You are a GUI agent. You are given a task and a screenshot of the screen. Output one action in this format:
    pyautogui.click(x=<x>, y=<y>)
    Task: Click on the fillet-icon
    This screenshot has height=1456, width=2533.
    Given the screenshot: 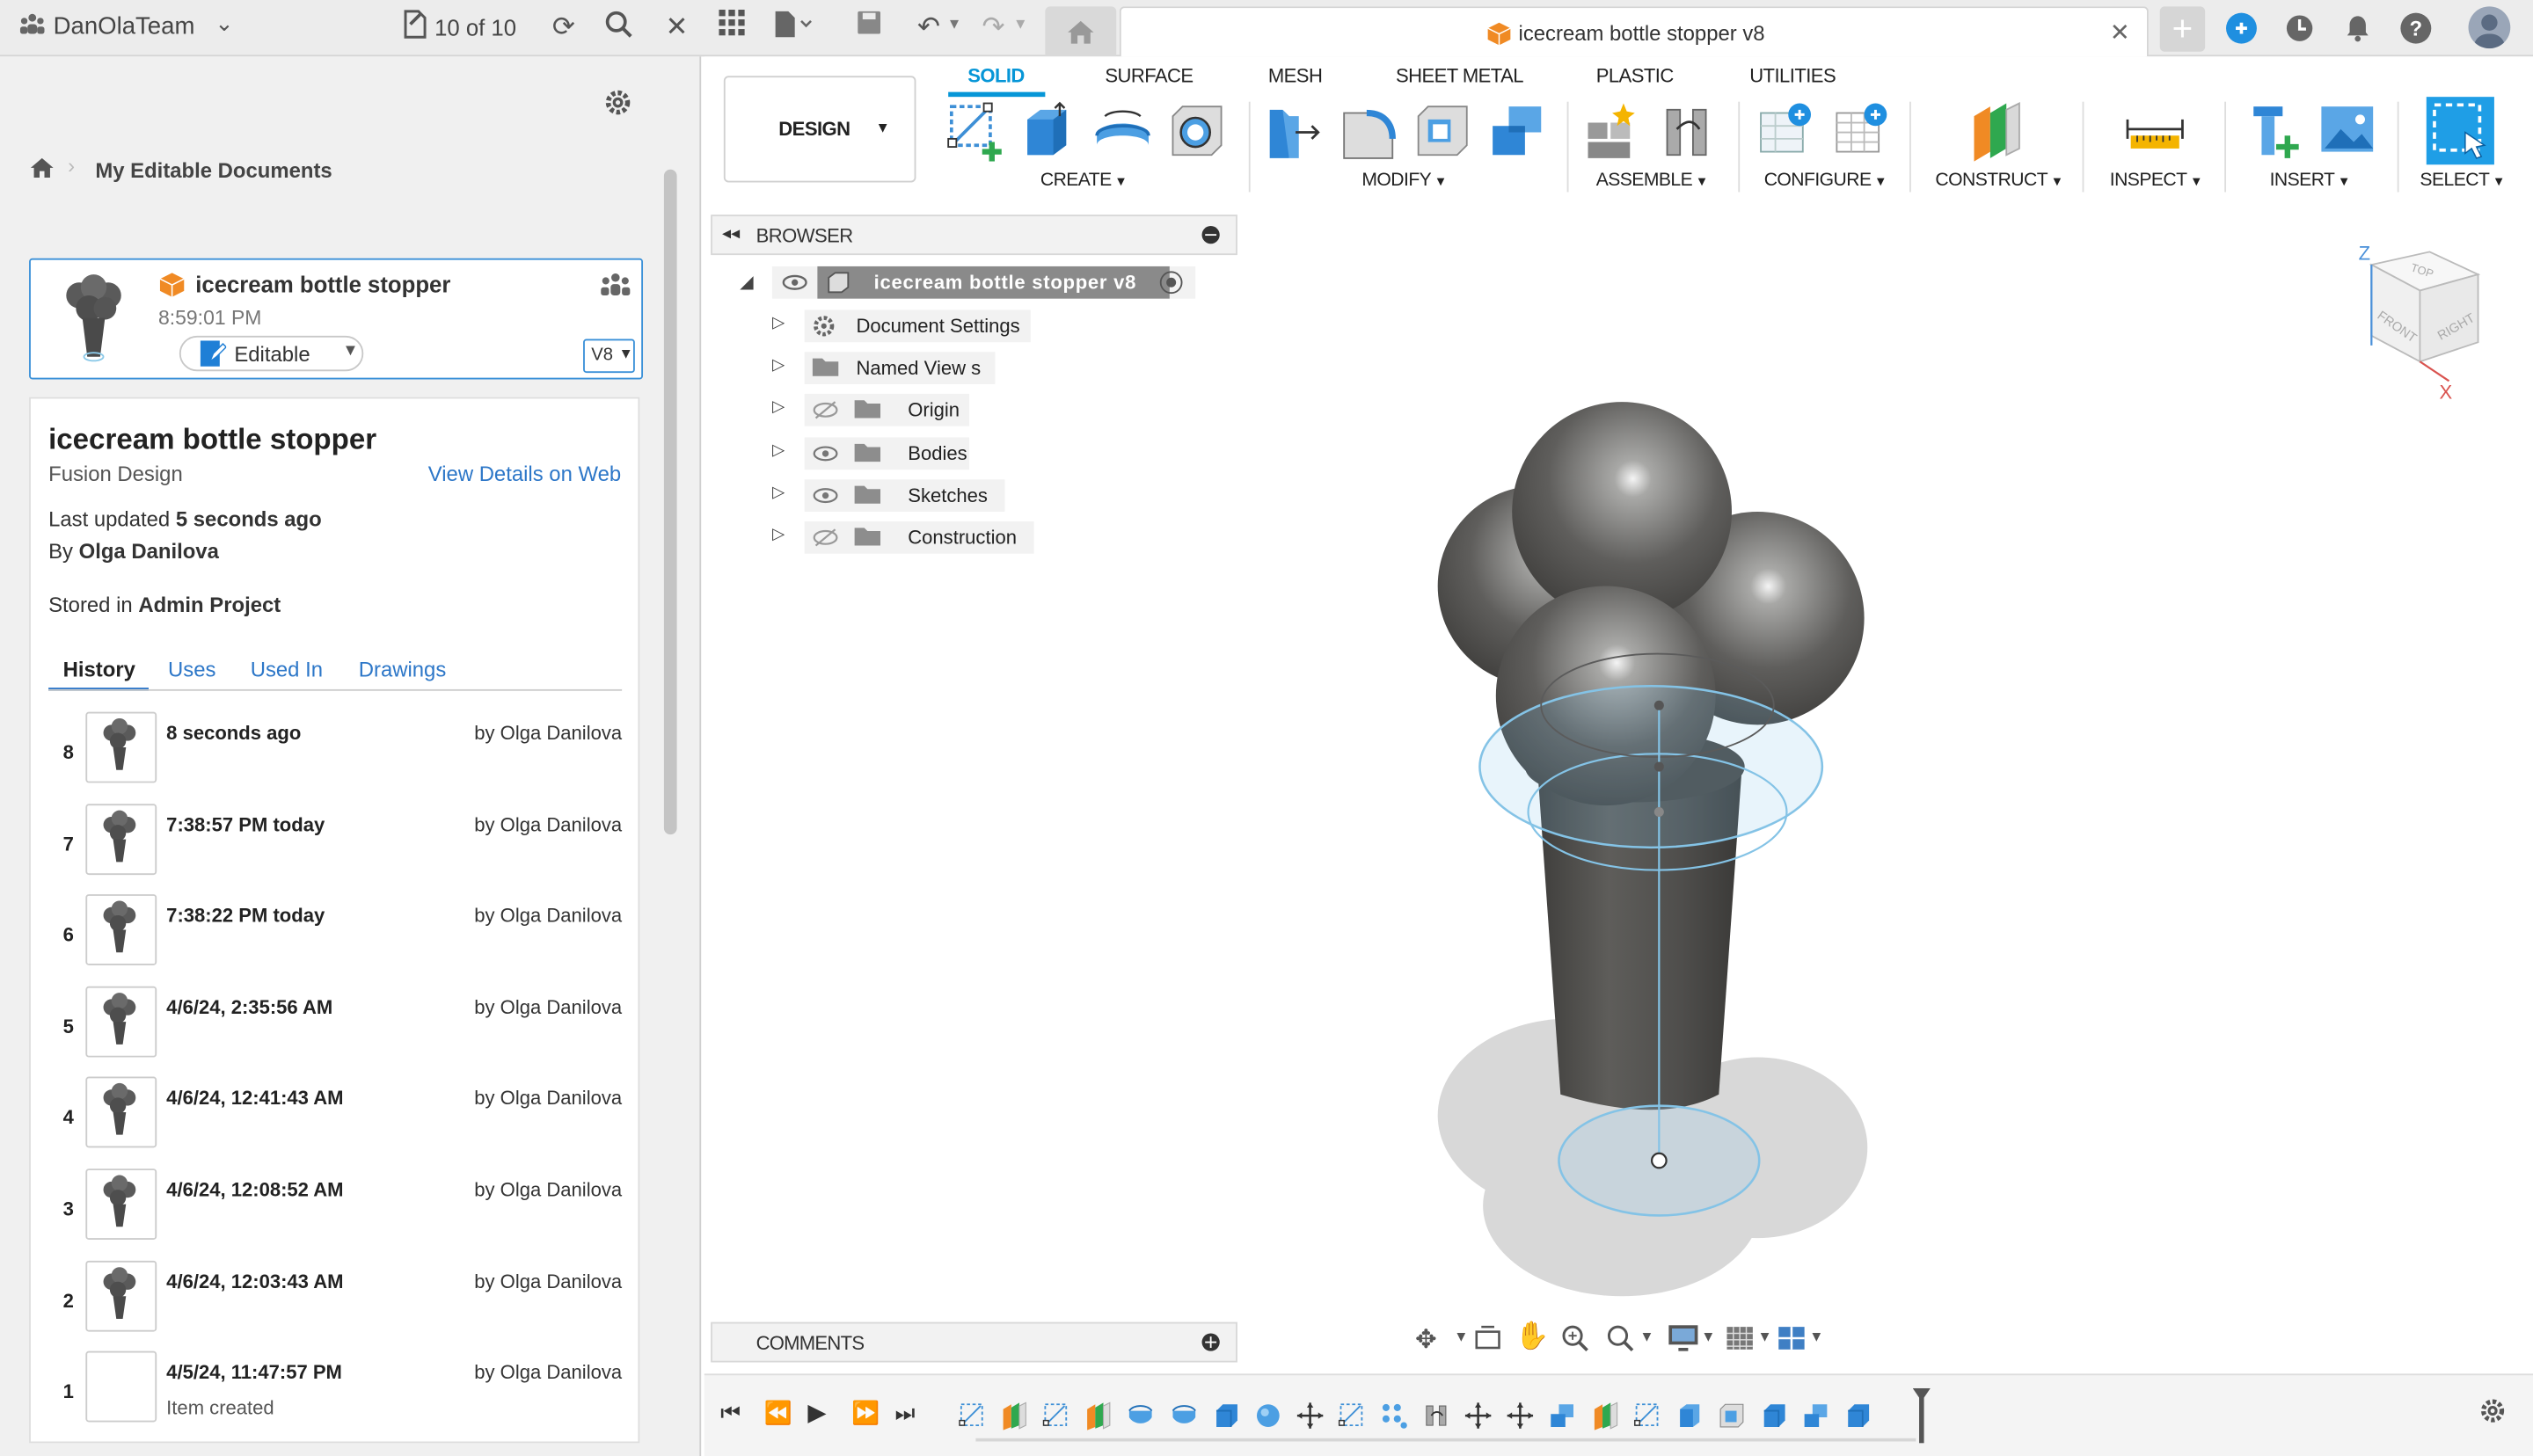 What is the action you would take?
    pyautogui.click(x=1368, y=131)
    